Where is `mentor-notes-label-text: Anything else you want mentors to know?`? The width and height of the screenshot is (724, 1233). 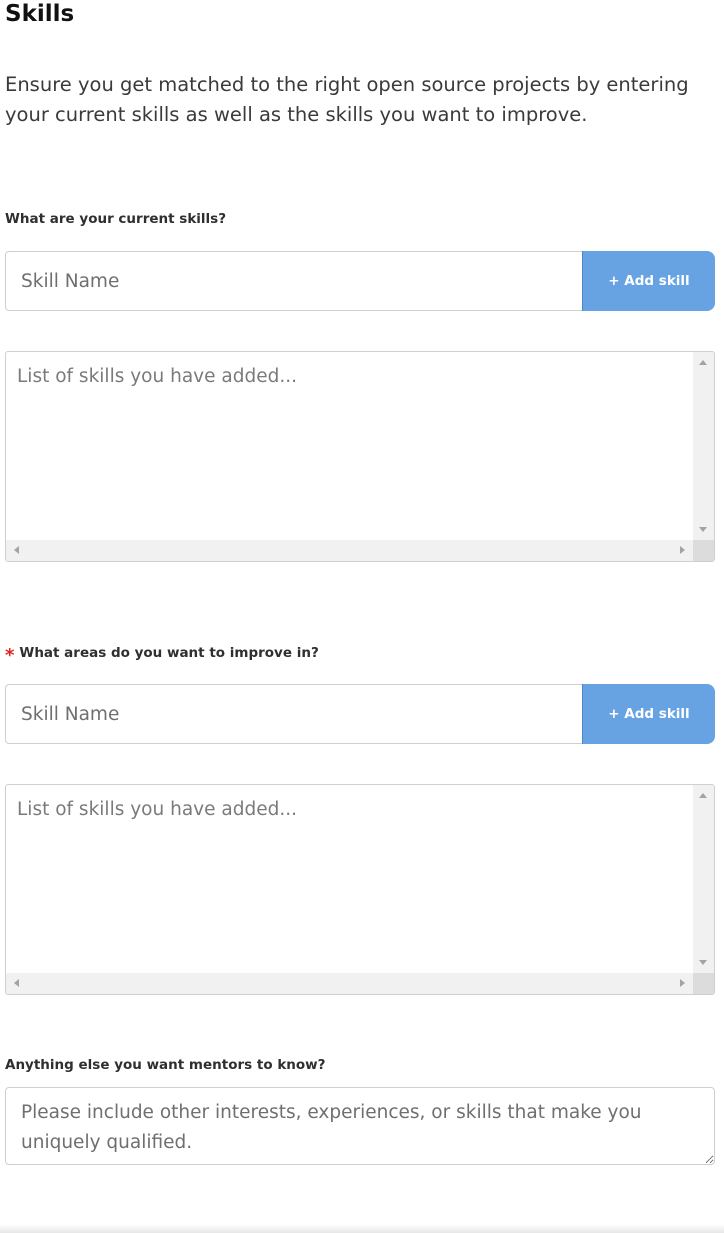
mentor-notes-label-text: Anything else you want mentors to know? is located at coordinates (165, 1065).